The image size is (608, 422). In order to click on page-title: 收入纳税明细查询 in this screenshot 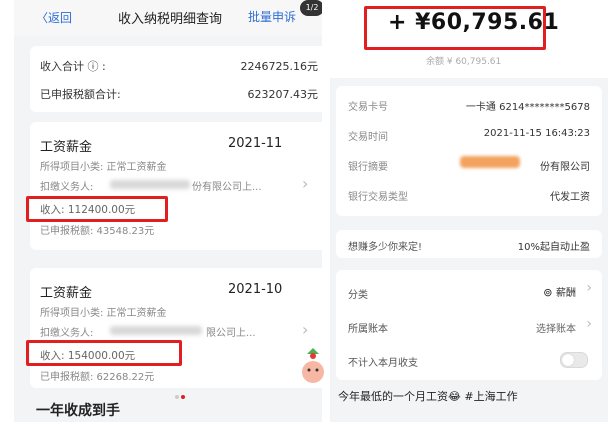, I will do `click(170, 19)`.